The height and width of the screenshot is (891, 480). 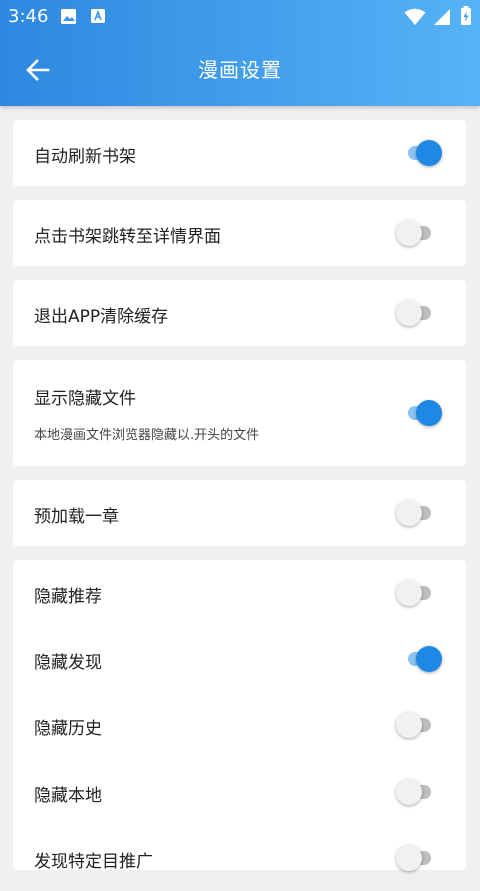 I want to click on setting-label: 自动刷新书架, so click(x=85, y=157).